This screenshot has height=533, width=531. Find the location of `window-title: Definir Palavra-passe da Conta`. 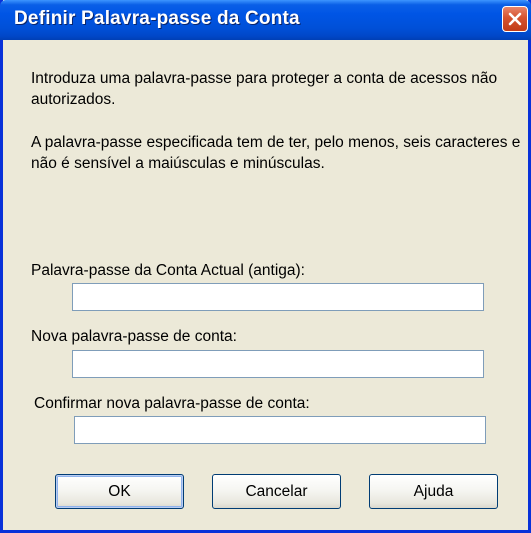

window-title: Definir Palavra-passe da Conta is located at coordinates (157, 18).